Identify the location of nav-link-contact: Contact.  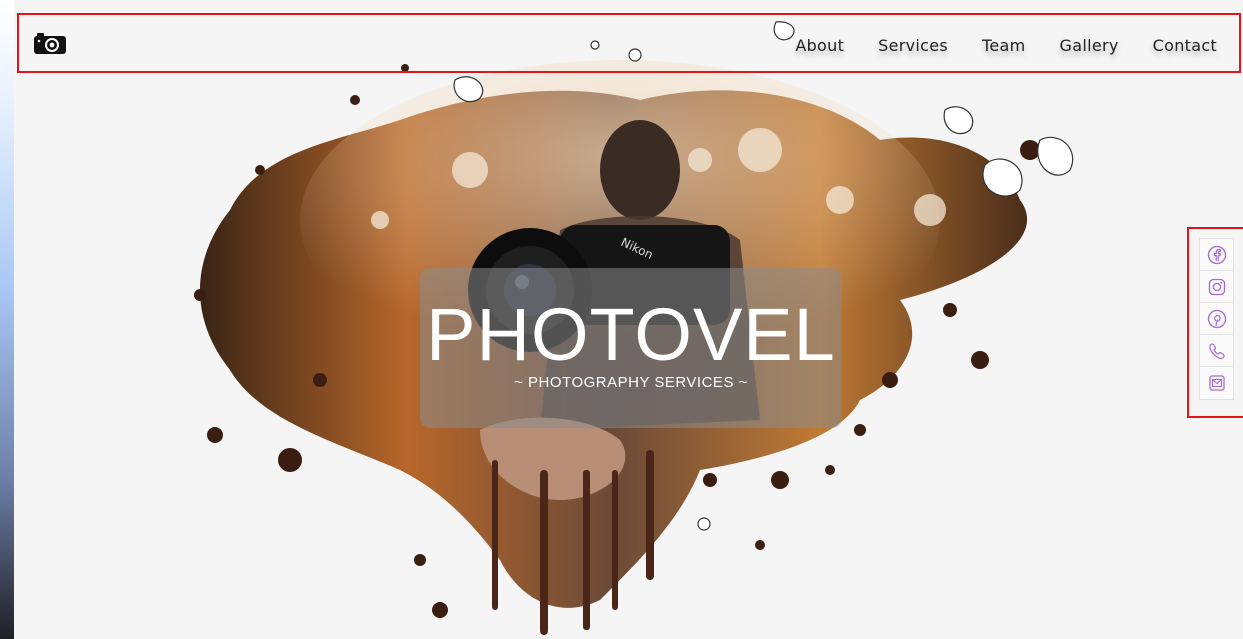
(1185, 45).